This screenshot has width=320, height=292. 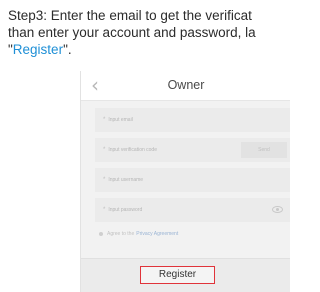 I want to click on quote-close: "., so click(x=67, y=49).